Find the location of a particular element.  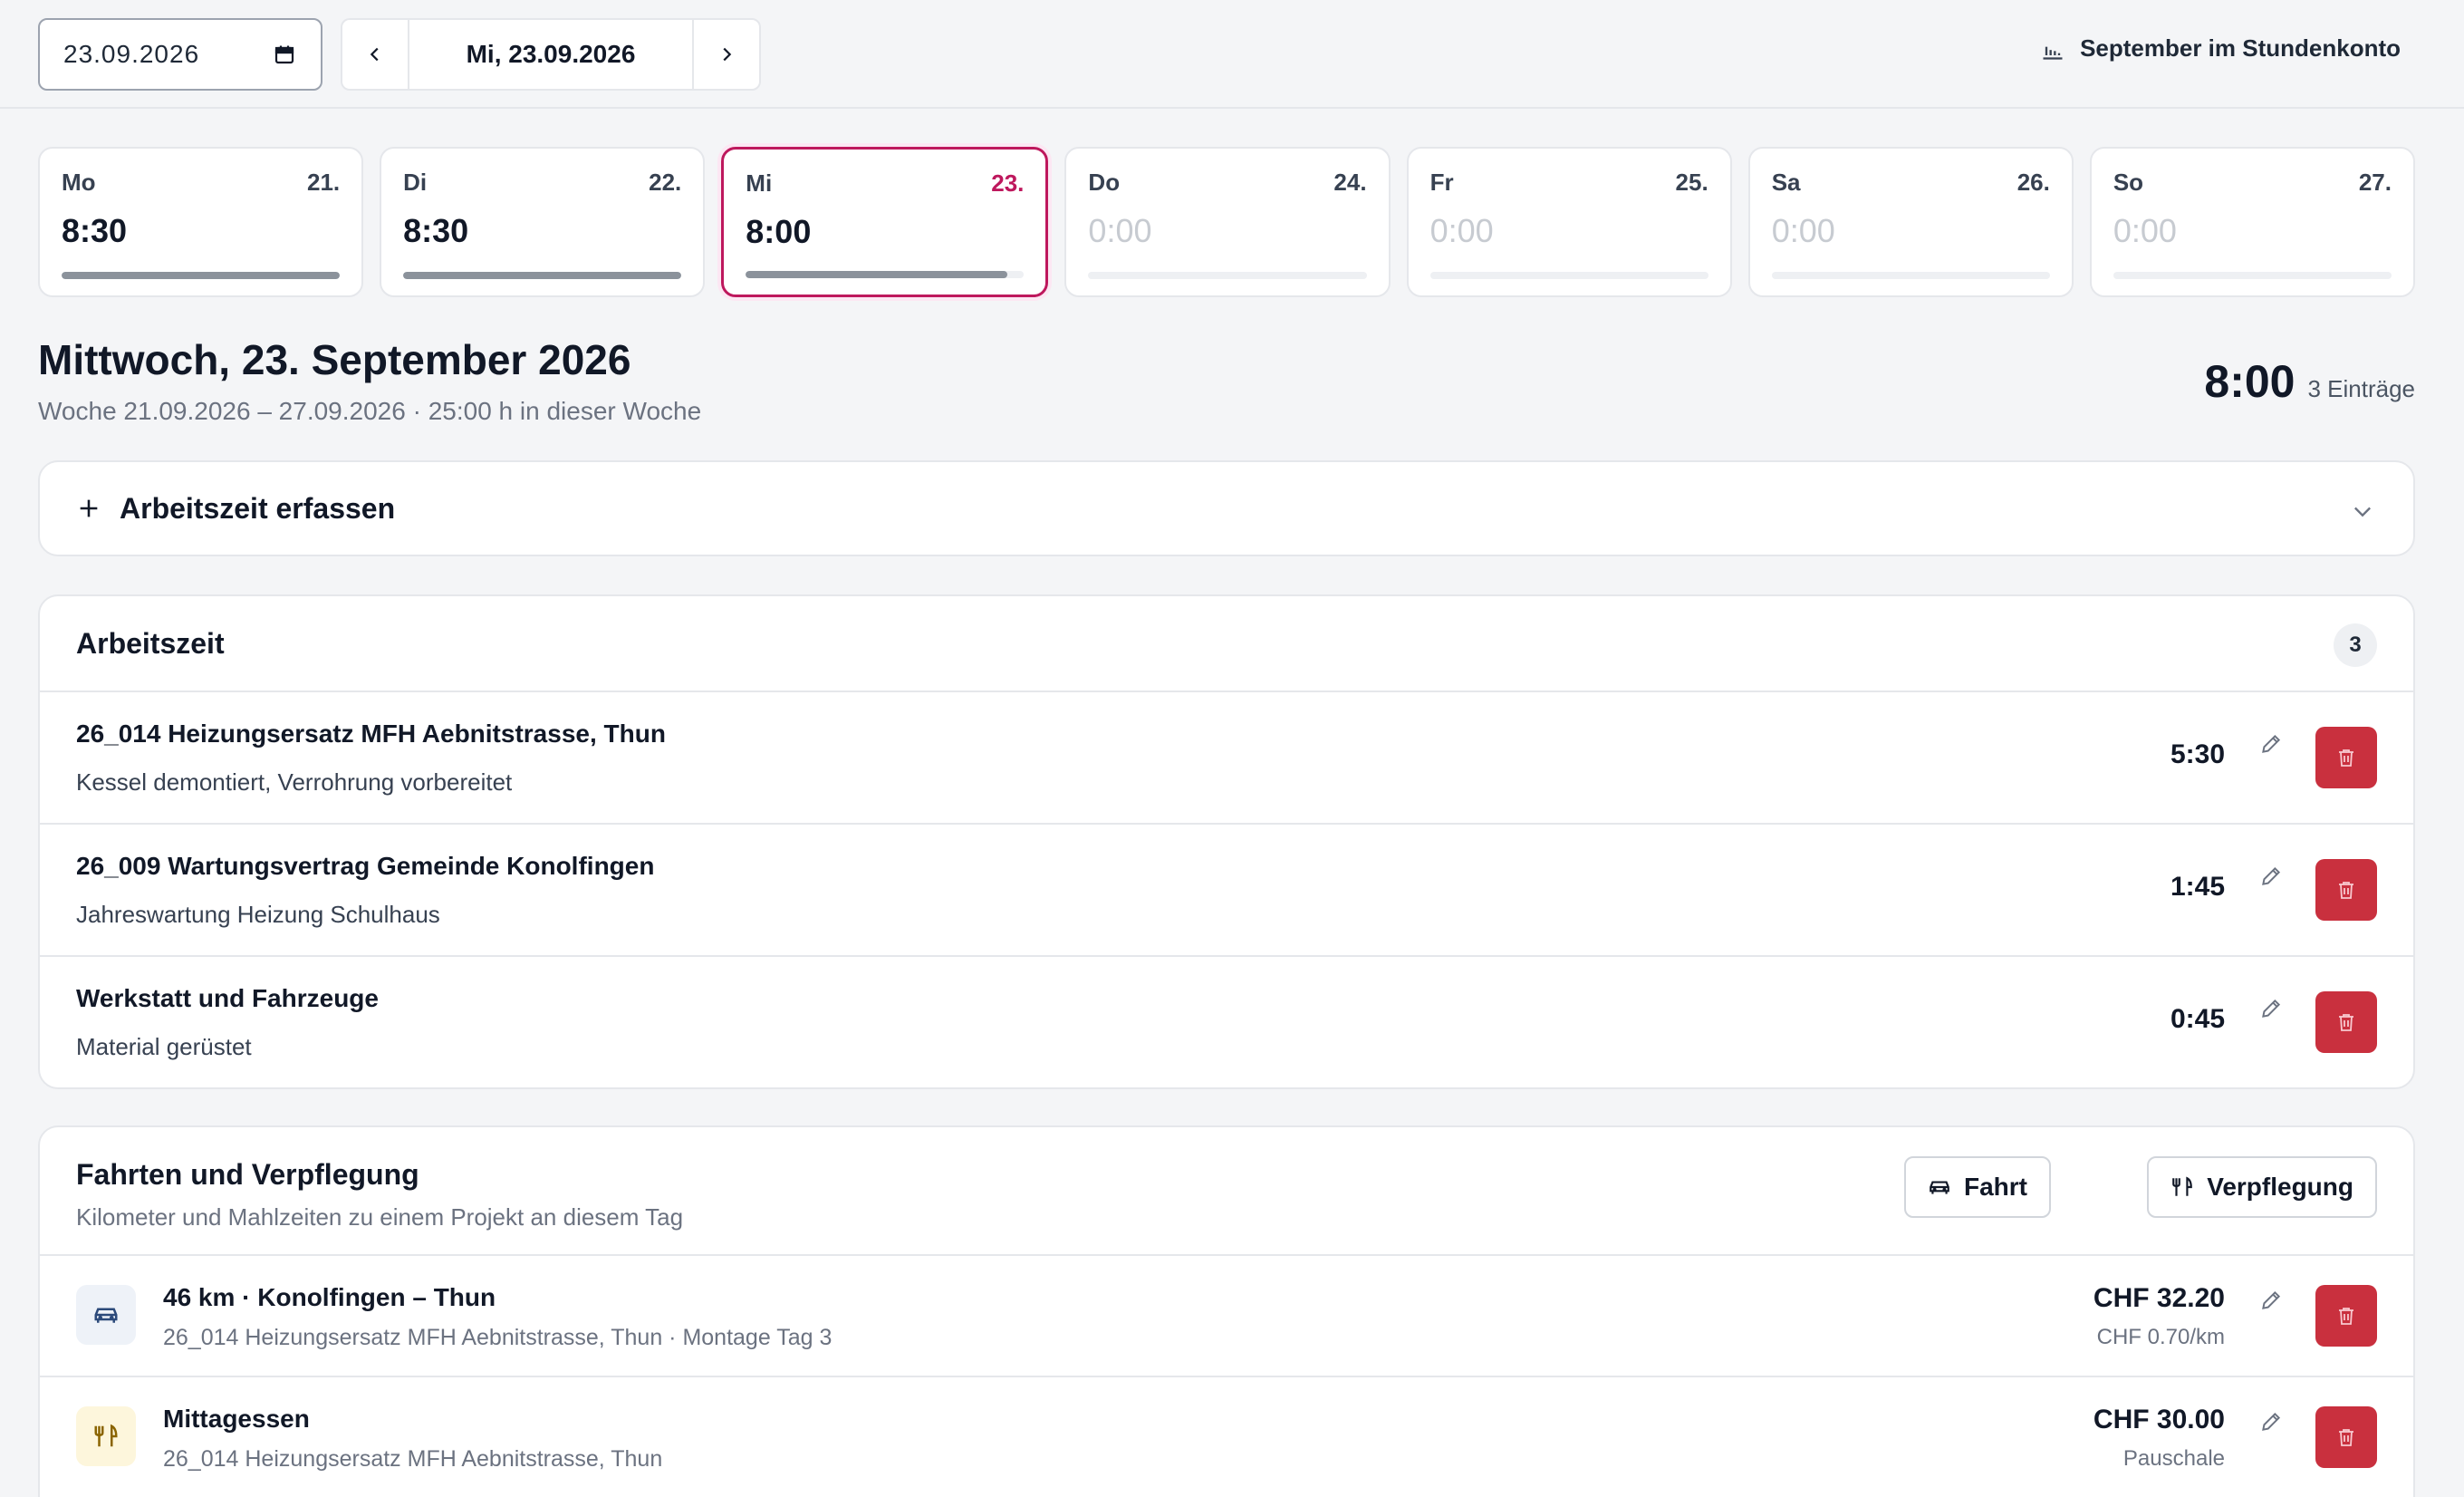

day-date: 22. is located at coordinates (665, 182).